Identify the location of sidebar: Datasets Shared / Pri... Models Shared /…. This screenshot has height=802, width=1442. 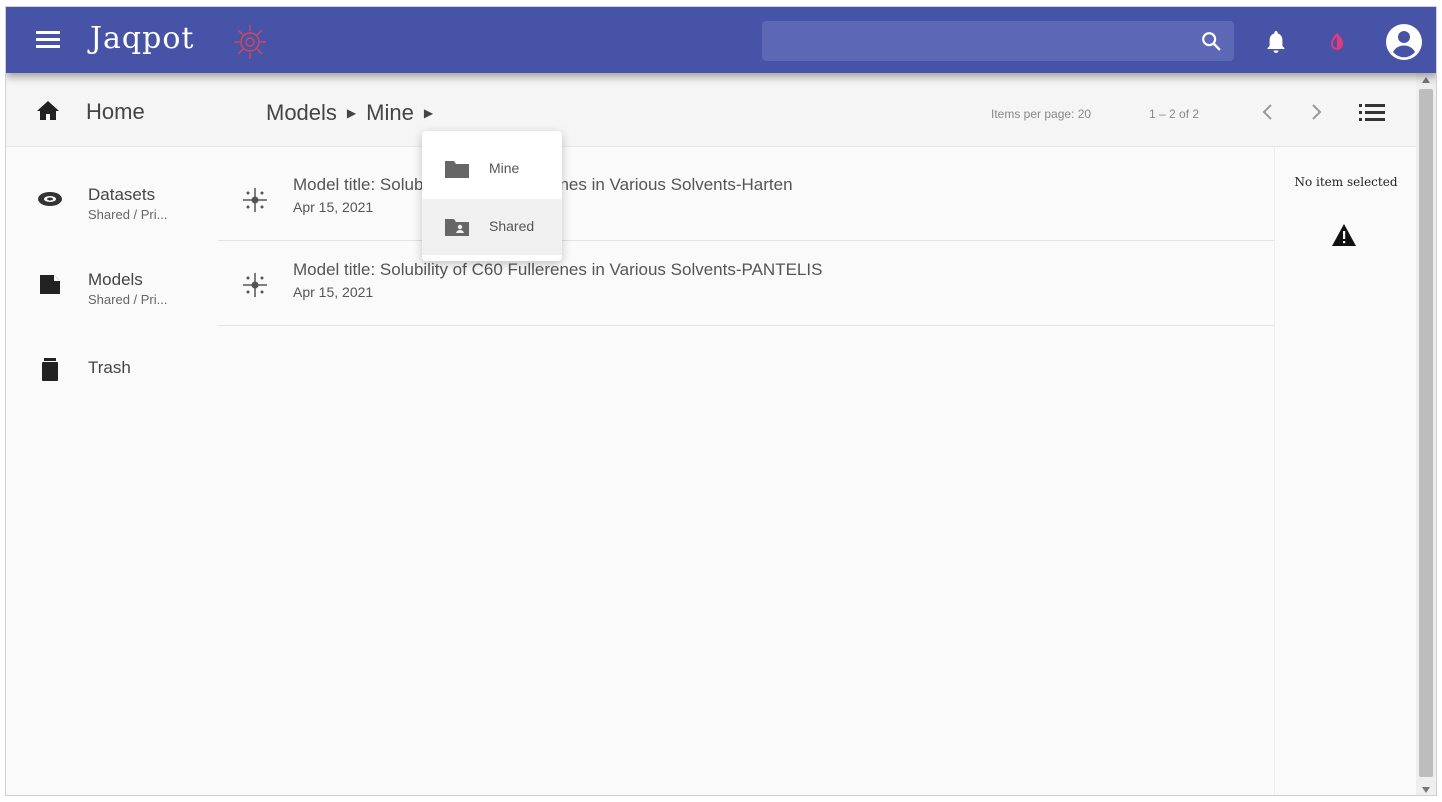
(112, 471).